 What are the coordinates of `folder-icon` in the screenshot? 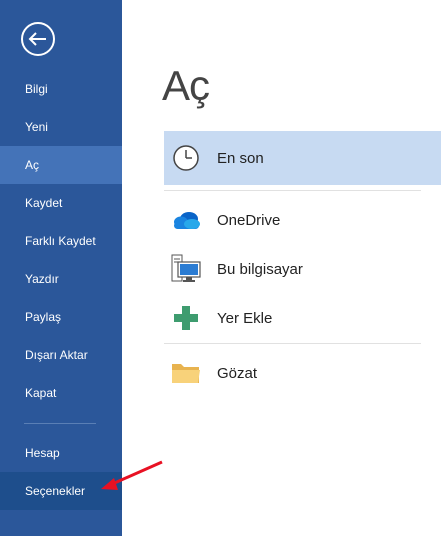 It's located at (186, 373).